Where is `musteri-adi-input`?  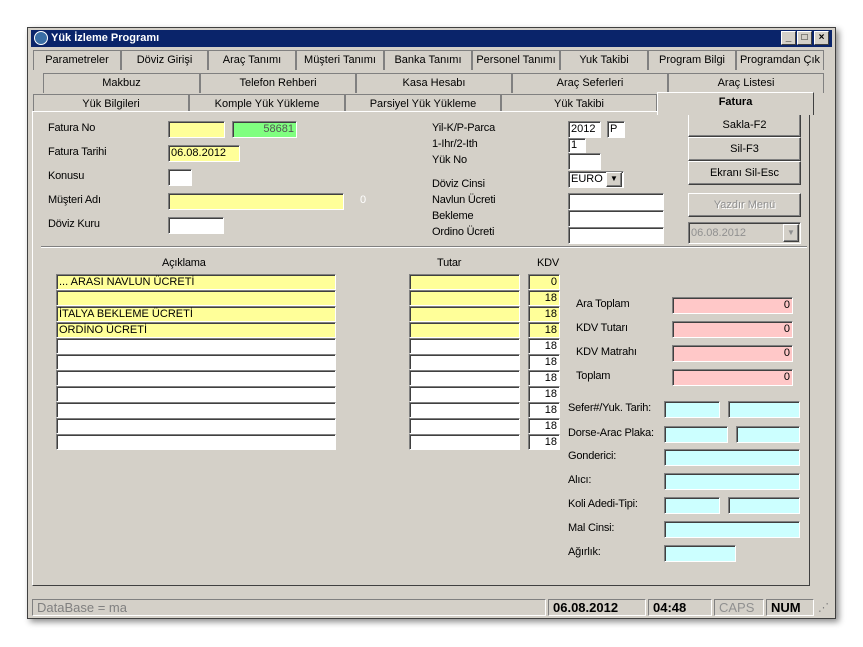 musteri-adi-input is located at coordinates (256, 201).